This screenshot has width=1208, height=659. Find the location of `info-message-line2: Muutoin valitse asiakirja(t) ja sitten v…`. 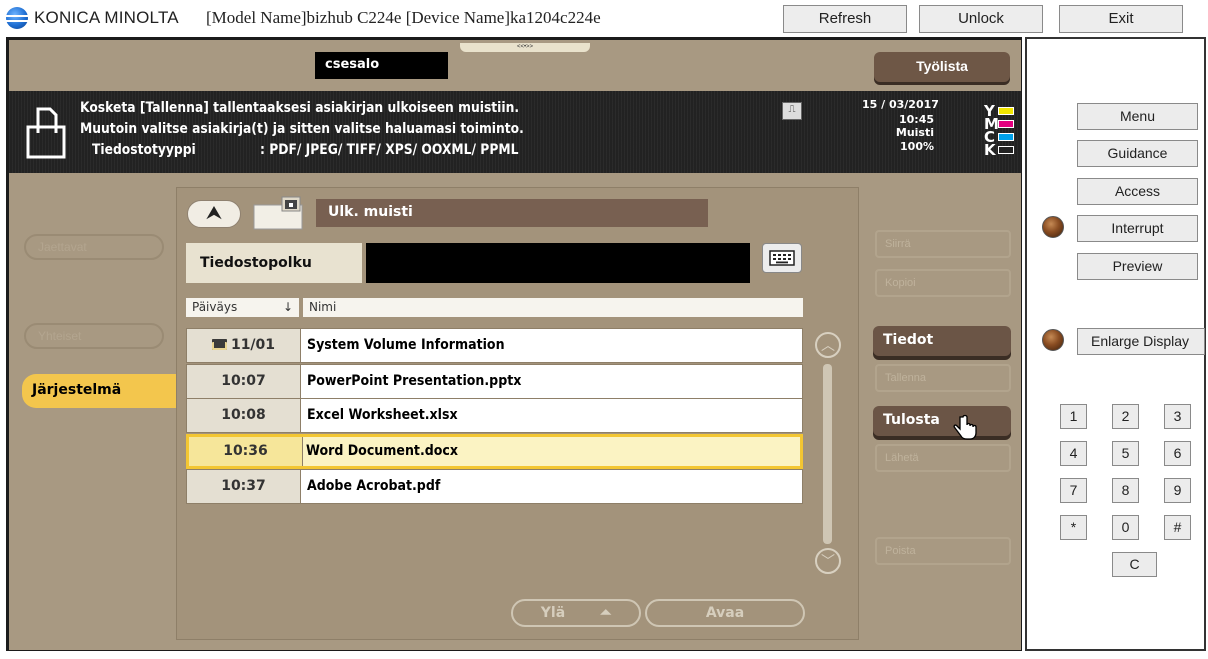

info-message-line2: Muutoin valitse asiakirja(t) ja sitten v… is located at coordinates (302, 129).